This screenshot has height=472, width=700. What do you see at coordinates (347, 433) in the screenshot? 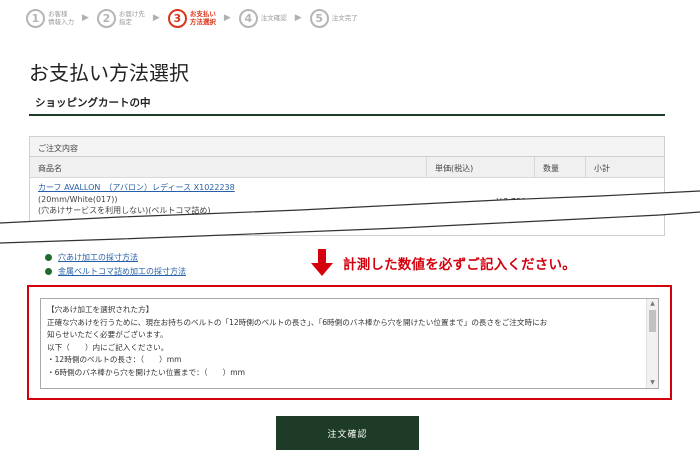
I see `order-confirm-button: 注文確認` at bounding box center [347, 433].